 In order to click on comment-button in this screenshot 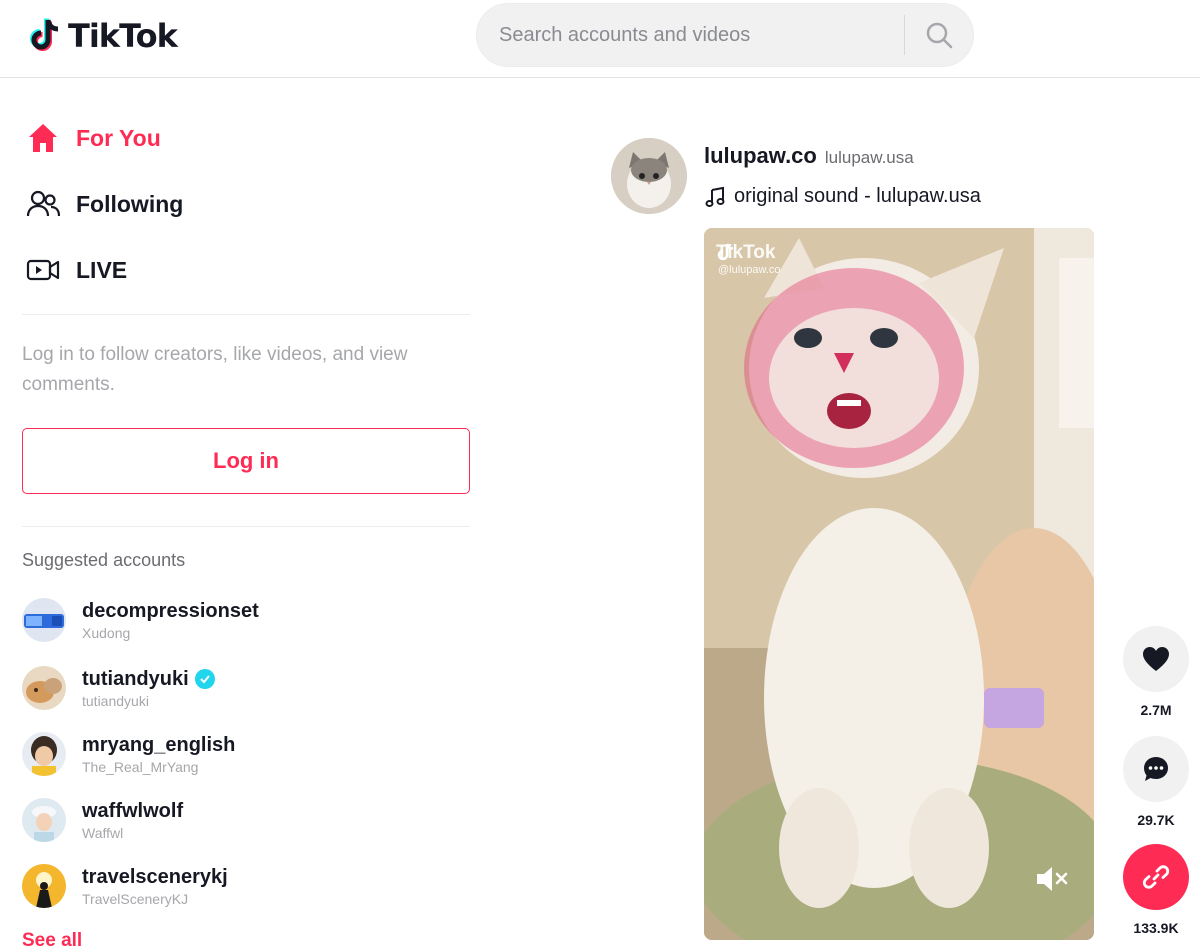, I will do `click(1156, 769)`.